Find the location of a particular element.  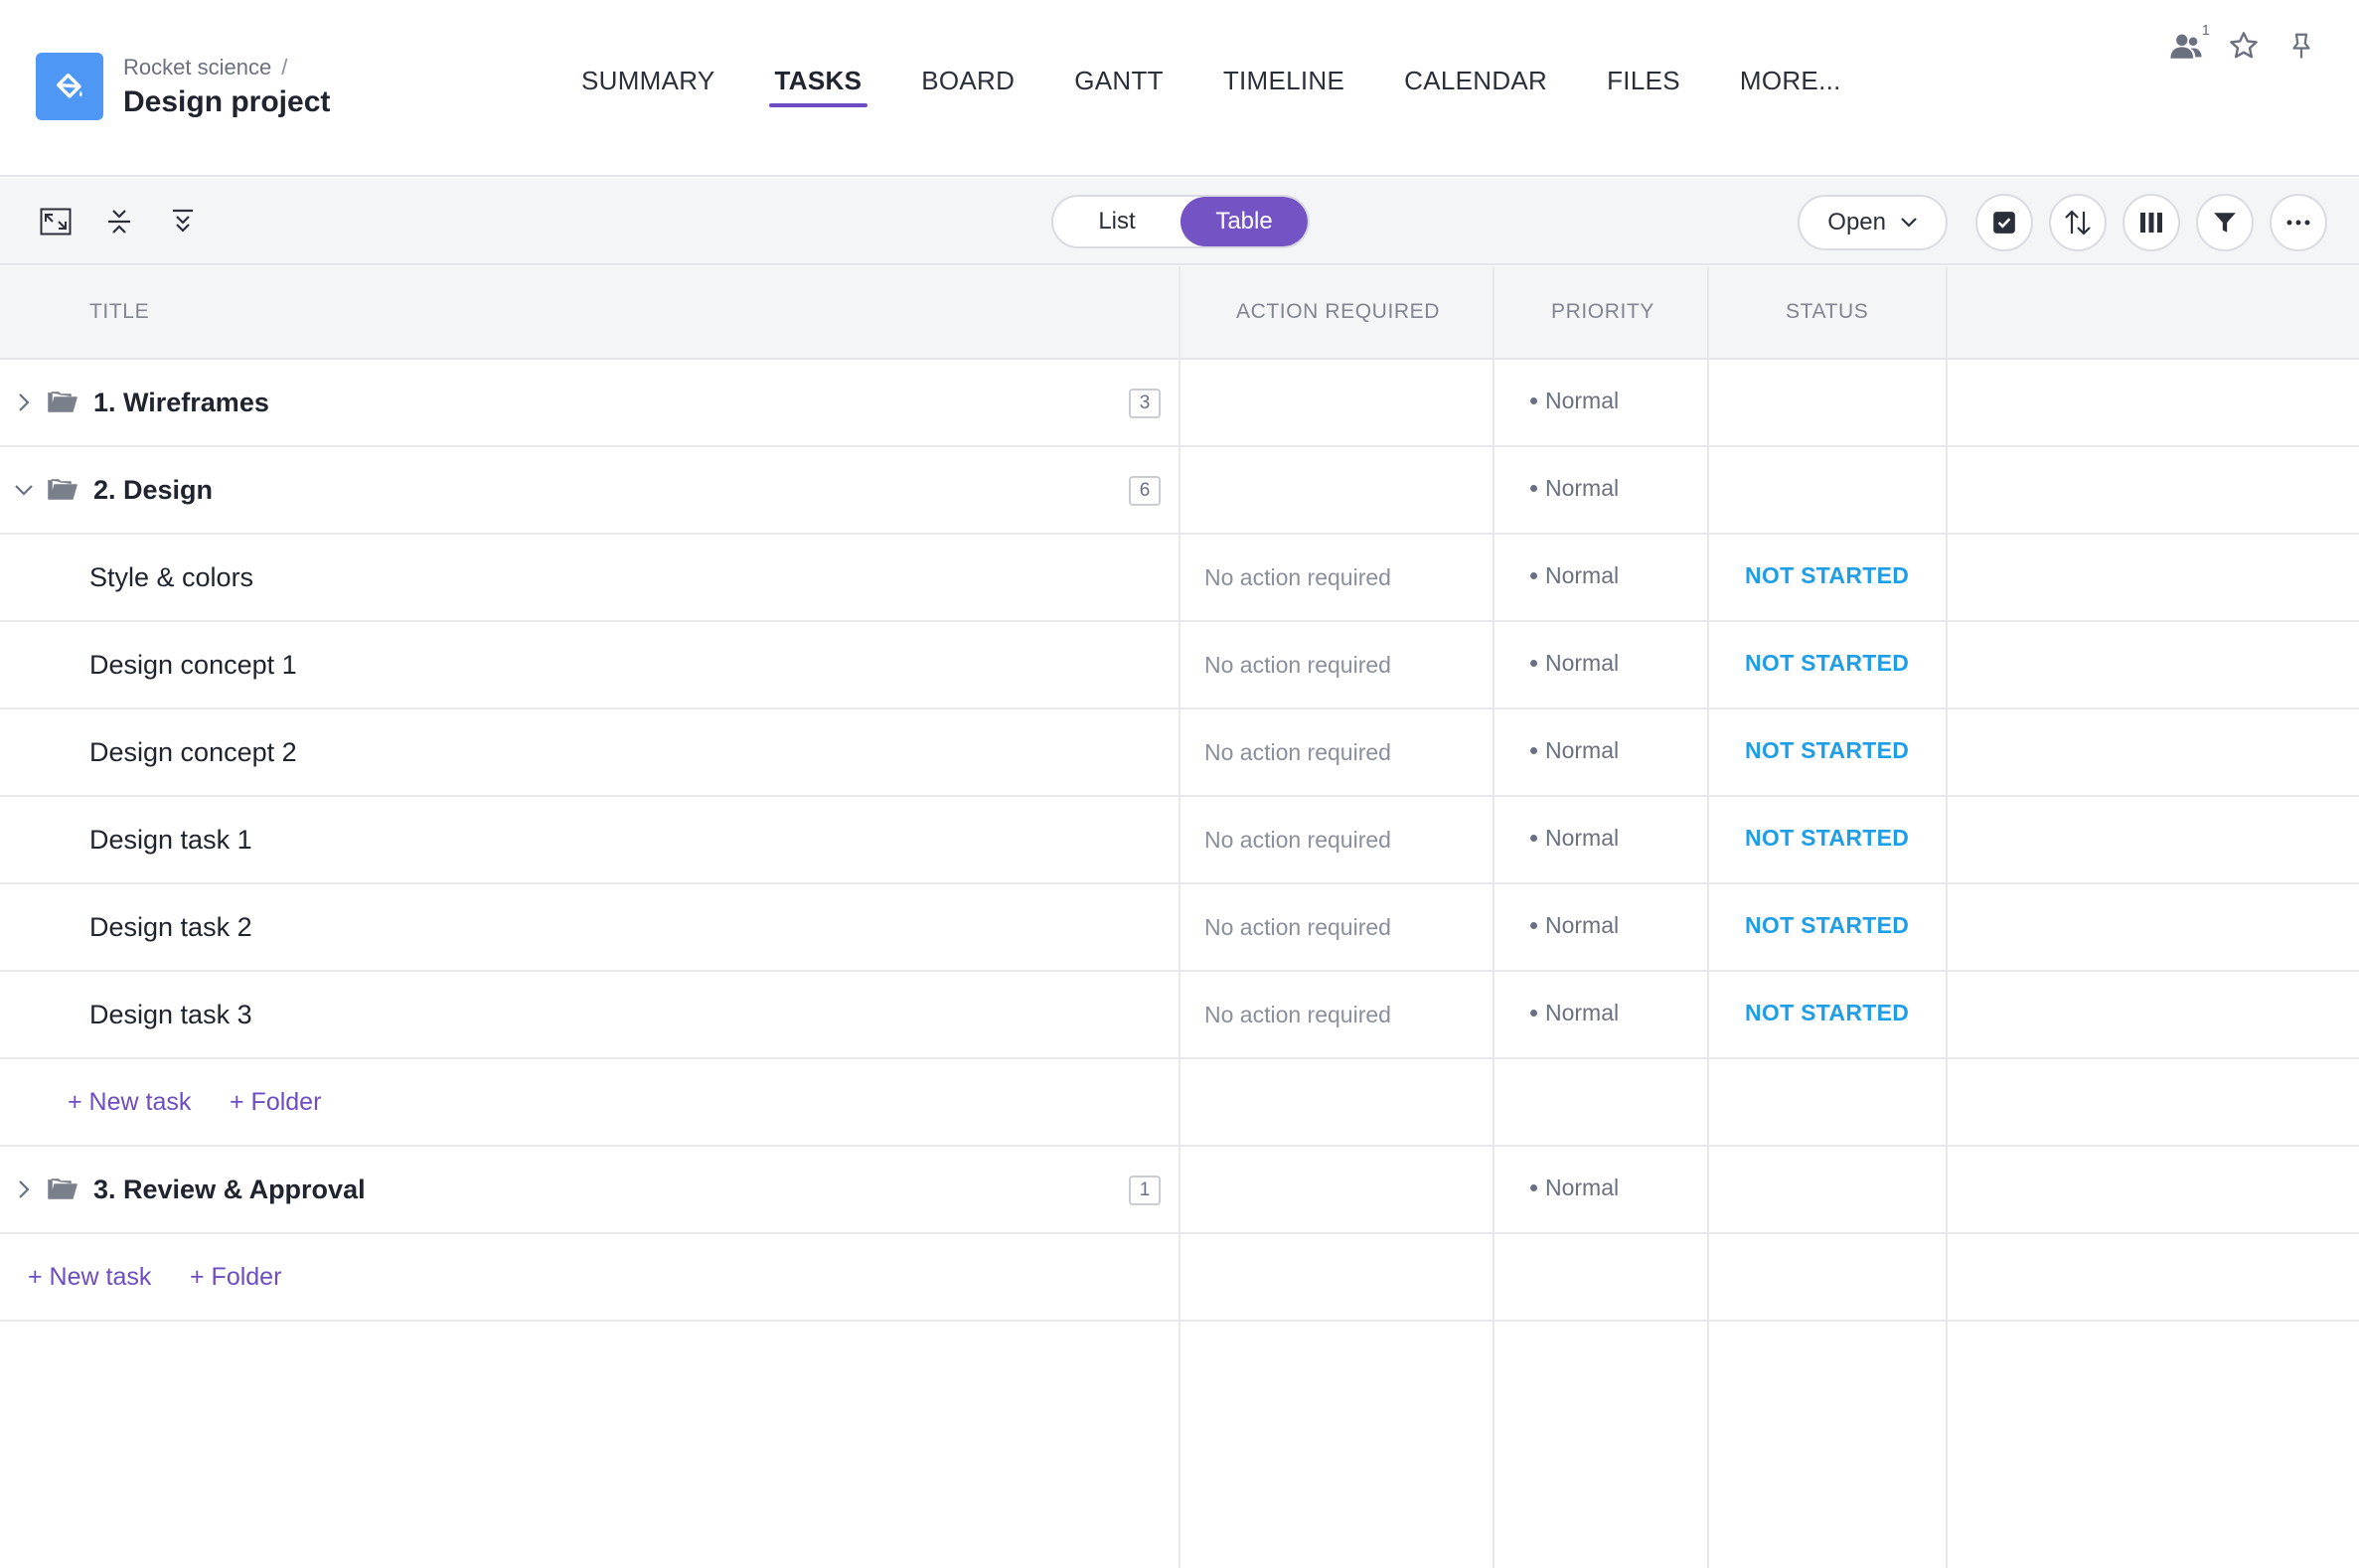

task-title: Design task 3 is located at coordinates (171, 1015).